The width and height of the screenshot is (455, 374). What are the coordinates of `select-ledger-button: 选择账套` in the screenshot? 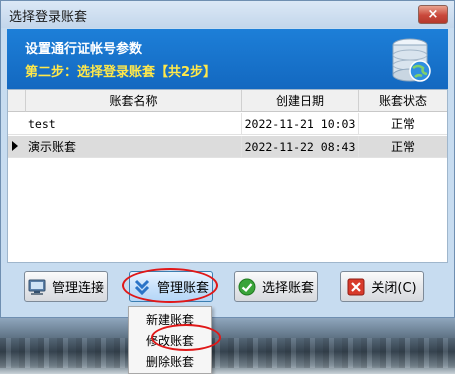 It's located at (276, 286).